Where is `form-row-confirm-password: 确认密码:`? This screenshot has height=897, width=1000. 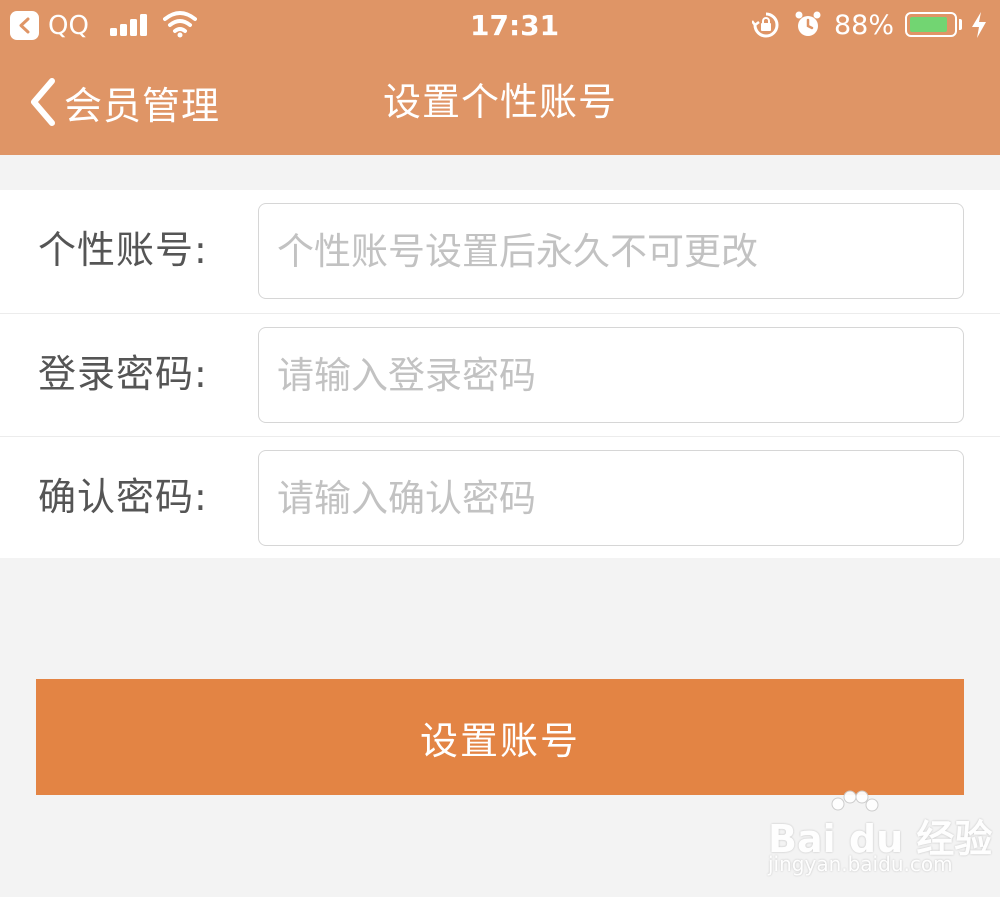
form-row-confirm-password: 确认密码: is located at coordinates (500, 498).